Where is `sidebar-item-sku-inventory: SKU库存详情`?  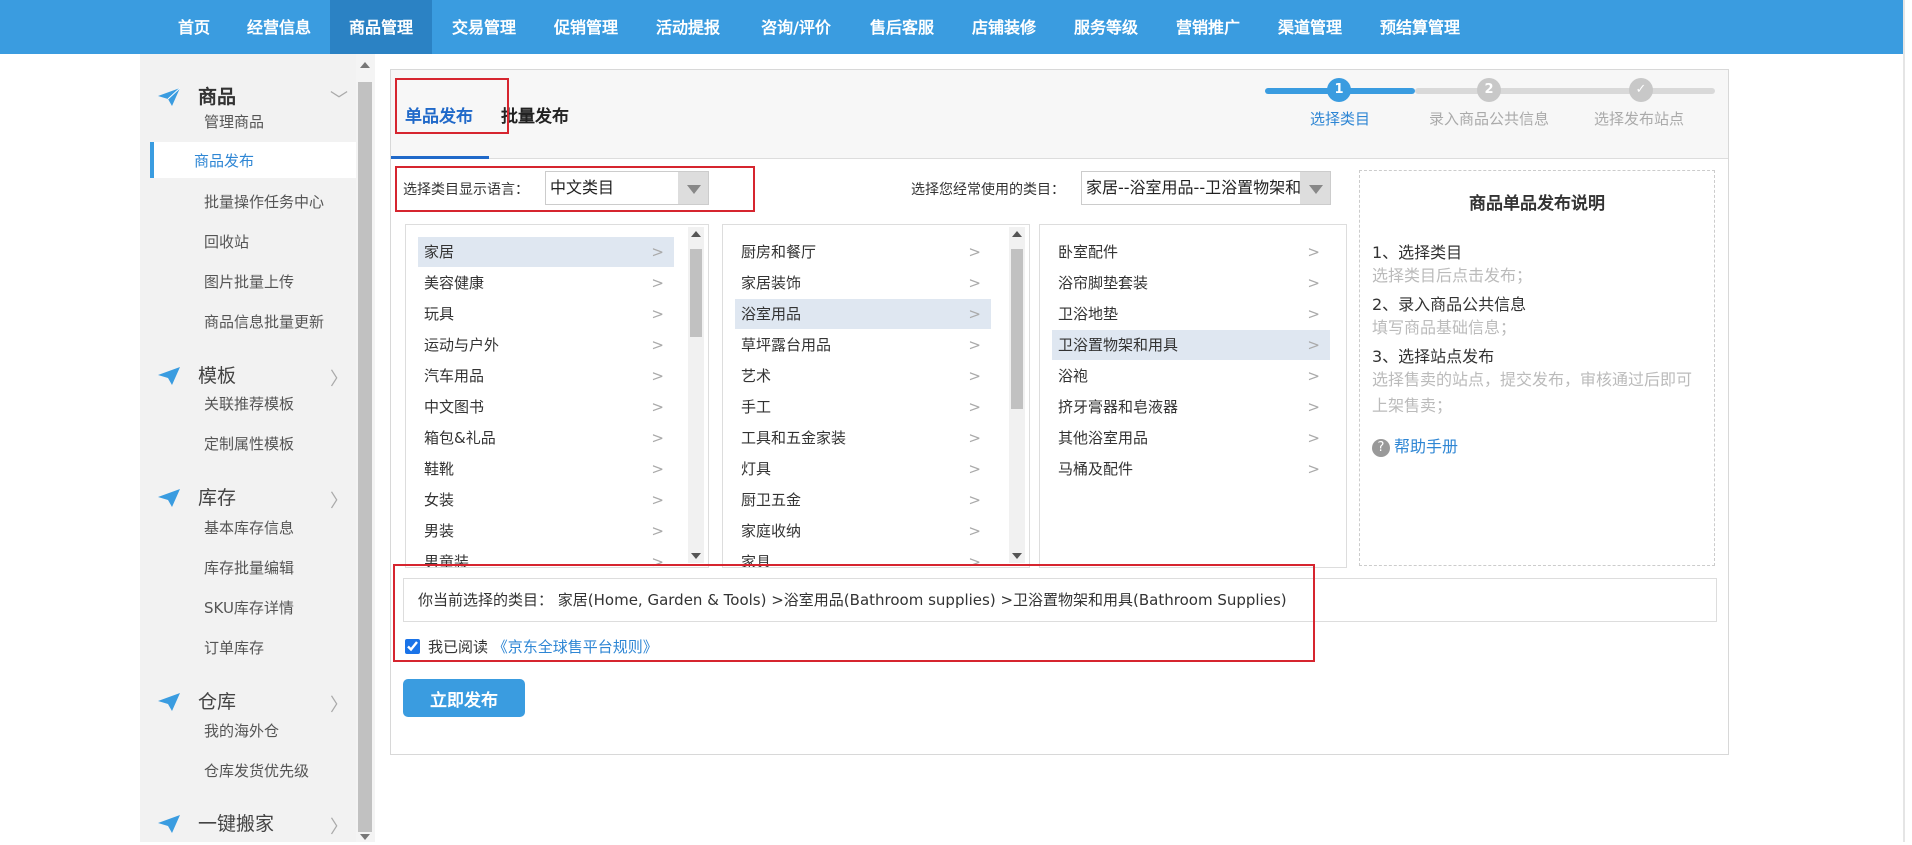 sidebar-item-sku-inventory: SKU库存详情 is located at coordinates (249, 607).